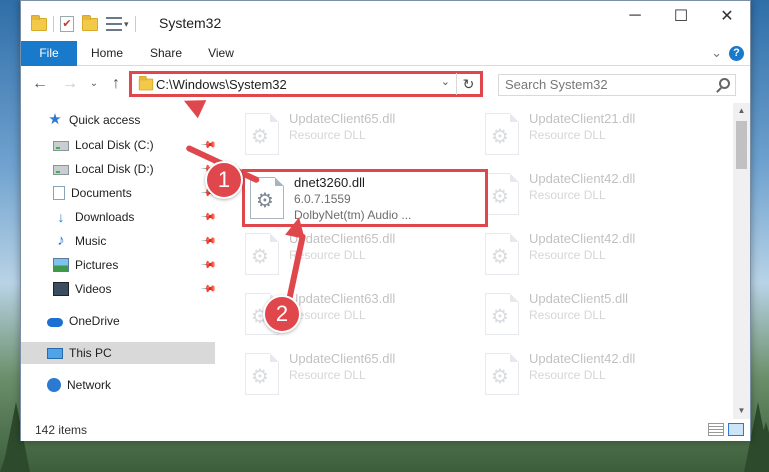 The image size is (769, 472). What do you see at coordinates (385, 21) in the screenshot?
I see `title-bar: ✔ ▾ System32 ─ ☐ ✕` at bounding box center [385, 21].